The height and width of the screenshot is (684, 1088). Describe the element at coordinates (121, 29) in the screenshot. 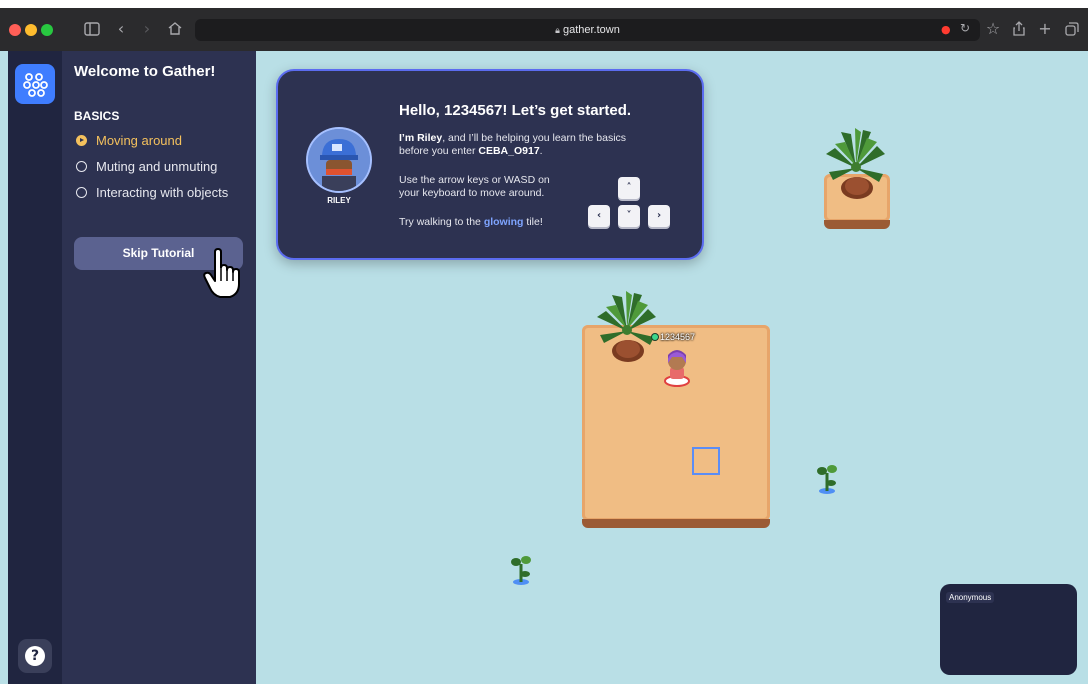

I see `back-icon: ‹` at that location.